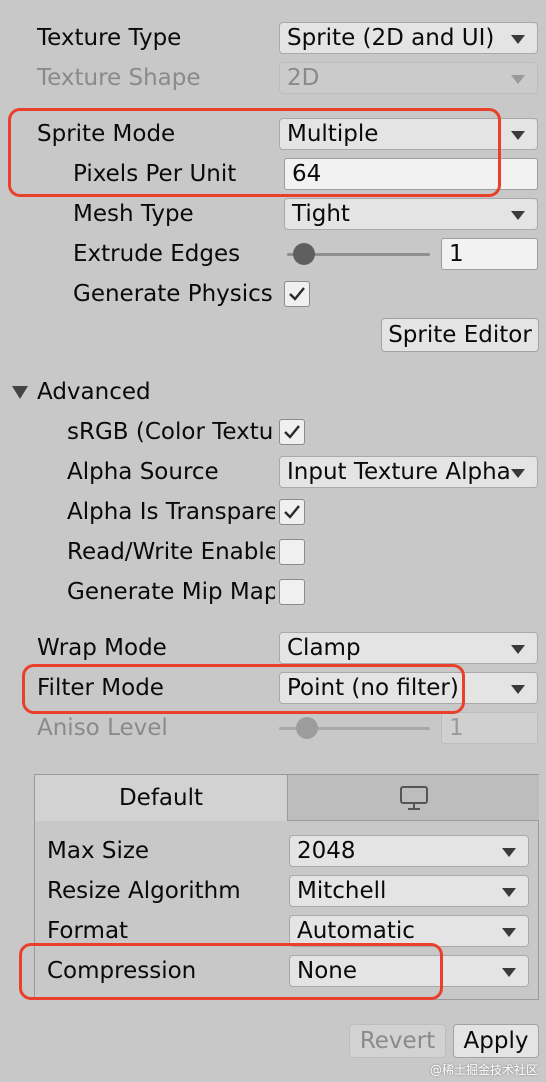 Image resolution: width=546 pixels, height=1082 pixels. Describe the element at coordinates (356, 931) in the screenshot. I see `format-value: Automatic` at that location.